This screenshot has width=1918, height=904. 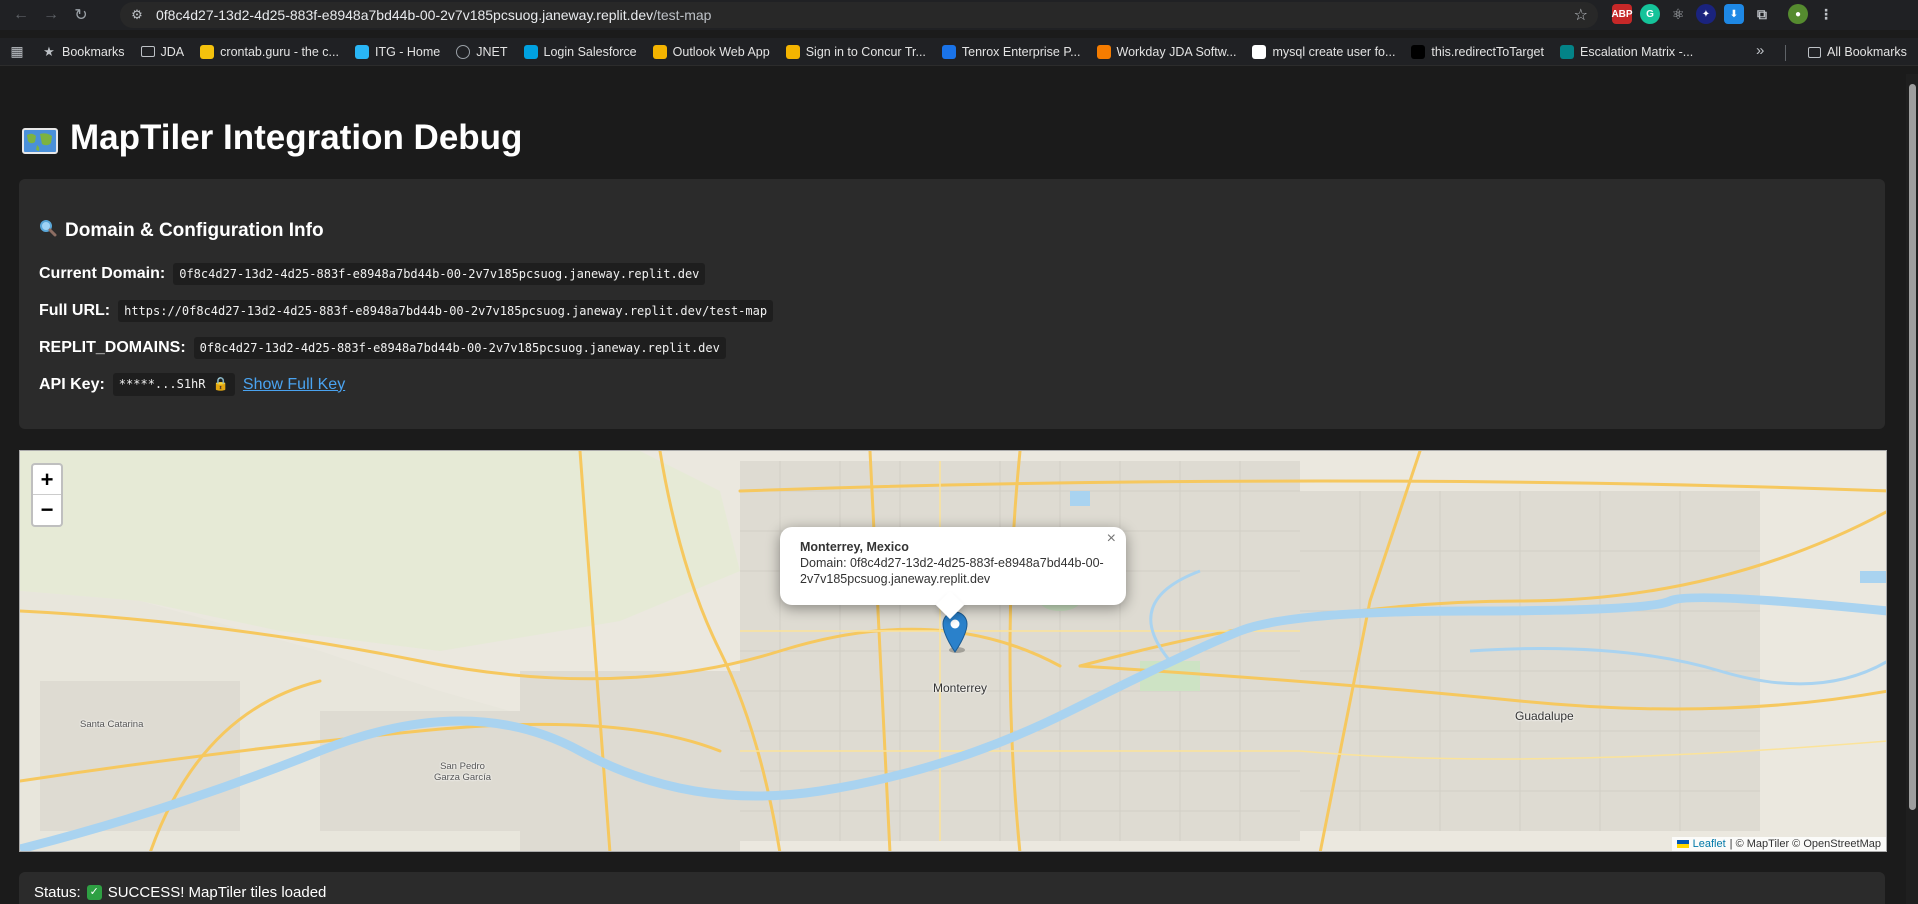 What do you see at coordinates (1259, 51) in the screenshot?
I see `google-icon` at bounding box center [1259, 51].